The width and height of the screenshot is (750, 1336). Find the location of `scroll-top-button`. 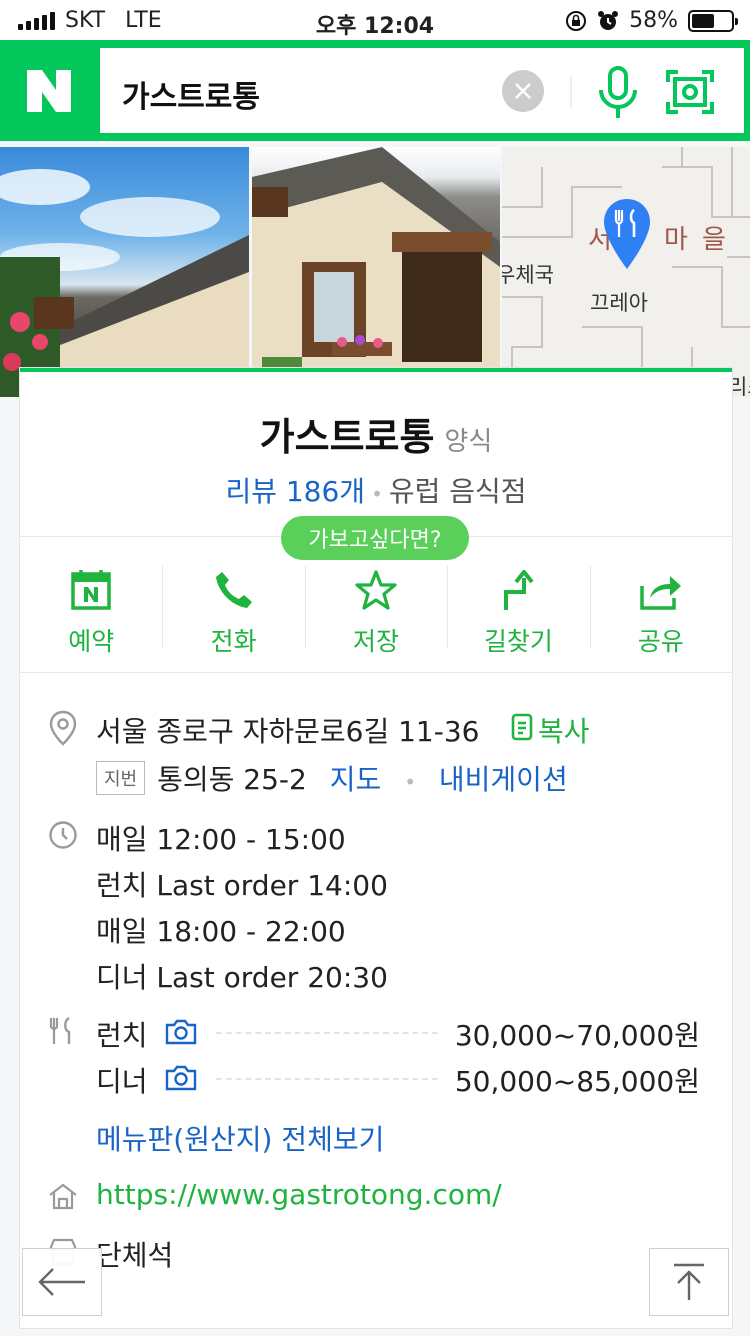

scroll-top-button is located at coordinates (689, 1282).